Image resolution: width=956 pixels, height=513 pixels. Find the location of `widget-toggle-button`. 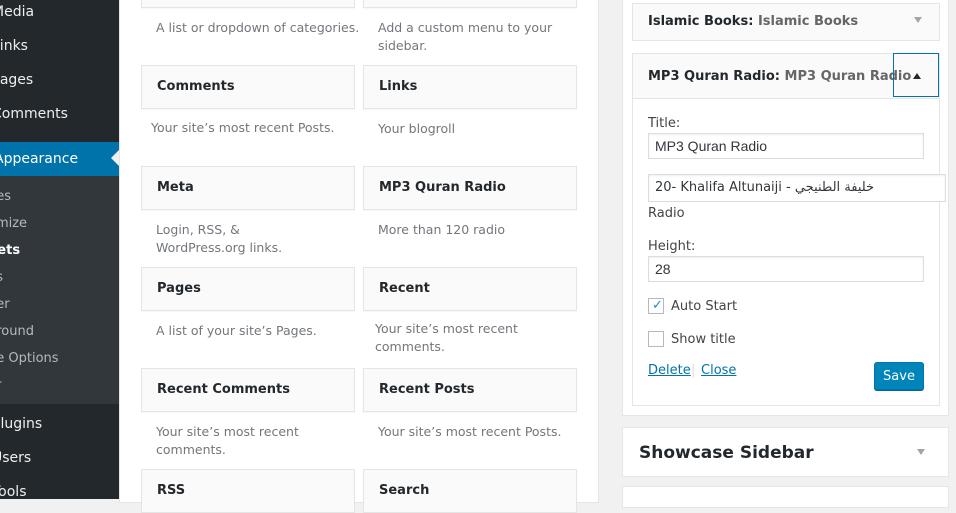

widget-toggle-button is located at coordinates (916, 75).